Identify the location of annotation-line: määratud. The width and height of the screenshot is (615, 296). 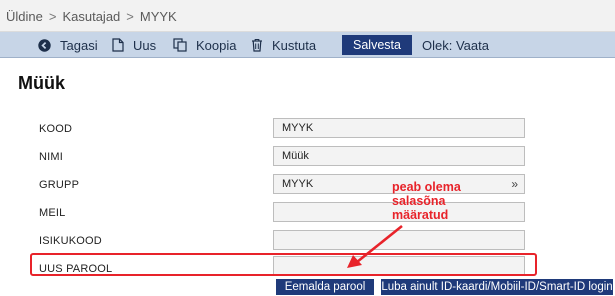
(420, 215).